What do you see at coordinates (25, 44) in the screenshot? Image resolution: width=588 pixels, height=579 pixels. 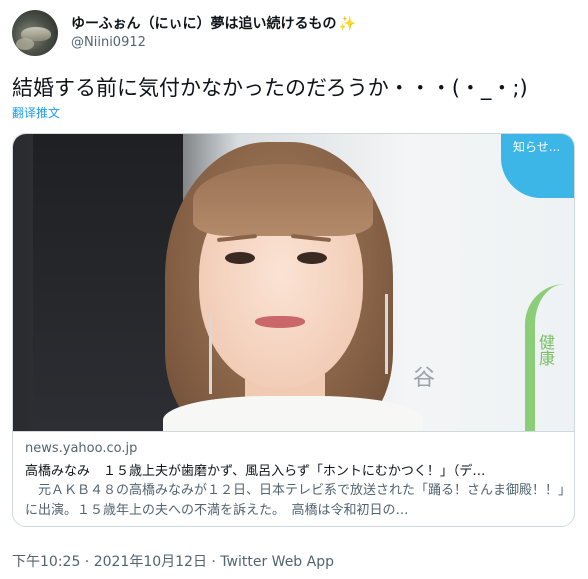 I see `avatar-instrument-bell` at bounding box center [25, 44].